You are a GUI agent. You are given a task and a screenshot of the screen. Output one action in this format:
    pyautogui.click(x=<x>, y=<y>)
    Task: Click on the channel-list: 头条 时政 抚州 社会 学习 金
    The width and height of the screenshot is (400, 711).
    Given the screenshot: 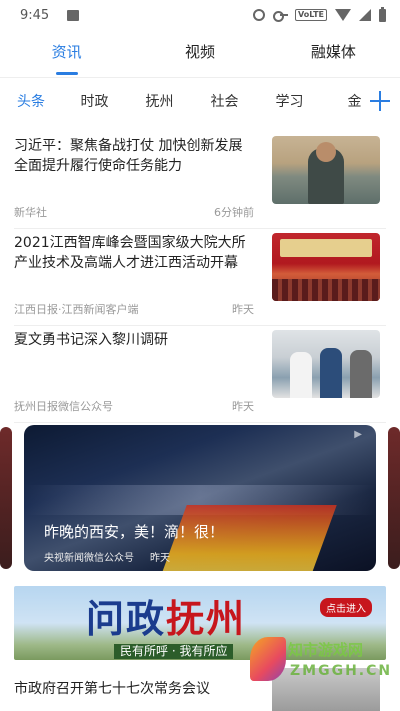 What is the action you would take?
    pyautogui.click(x=181, y=101)
    